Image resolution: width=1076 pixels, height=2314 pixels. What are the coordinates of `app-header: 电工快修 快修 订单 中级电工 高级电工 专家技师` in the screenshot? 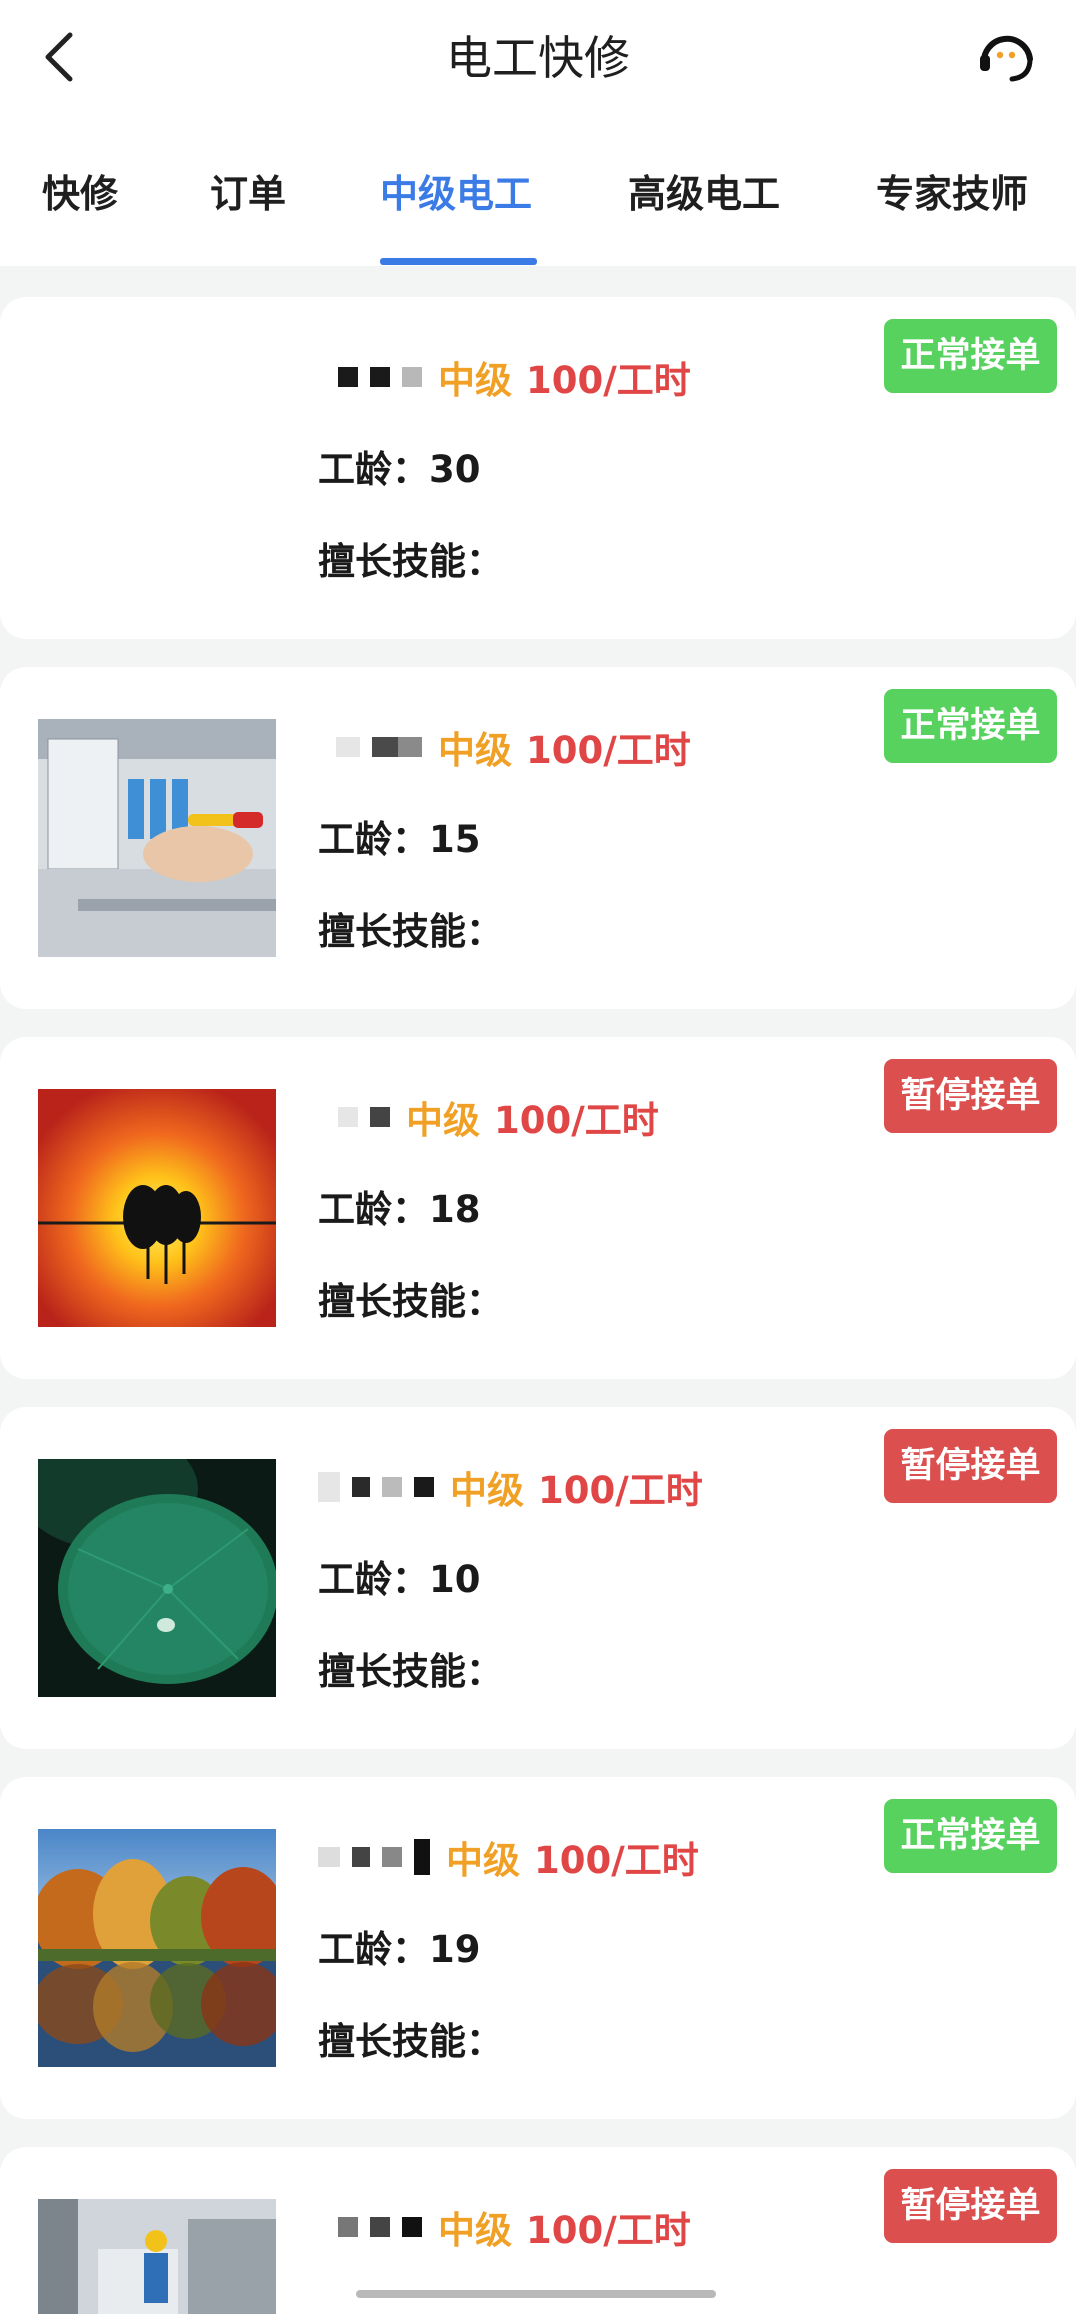 It's located at (538, 133).